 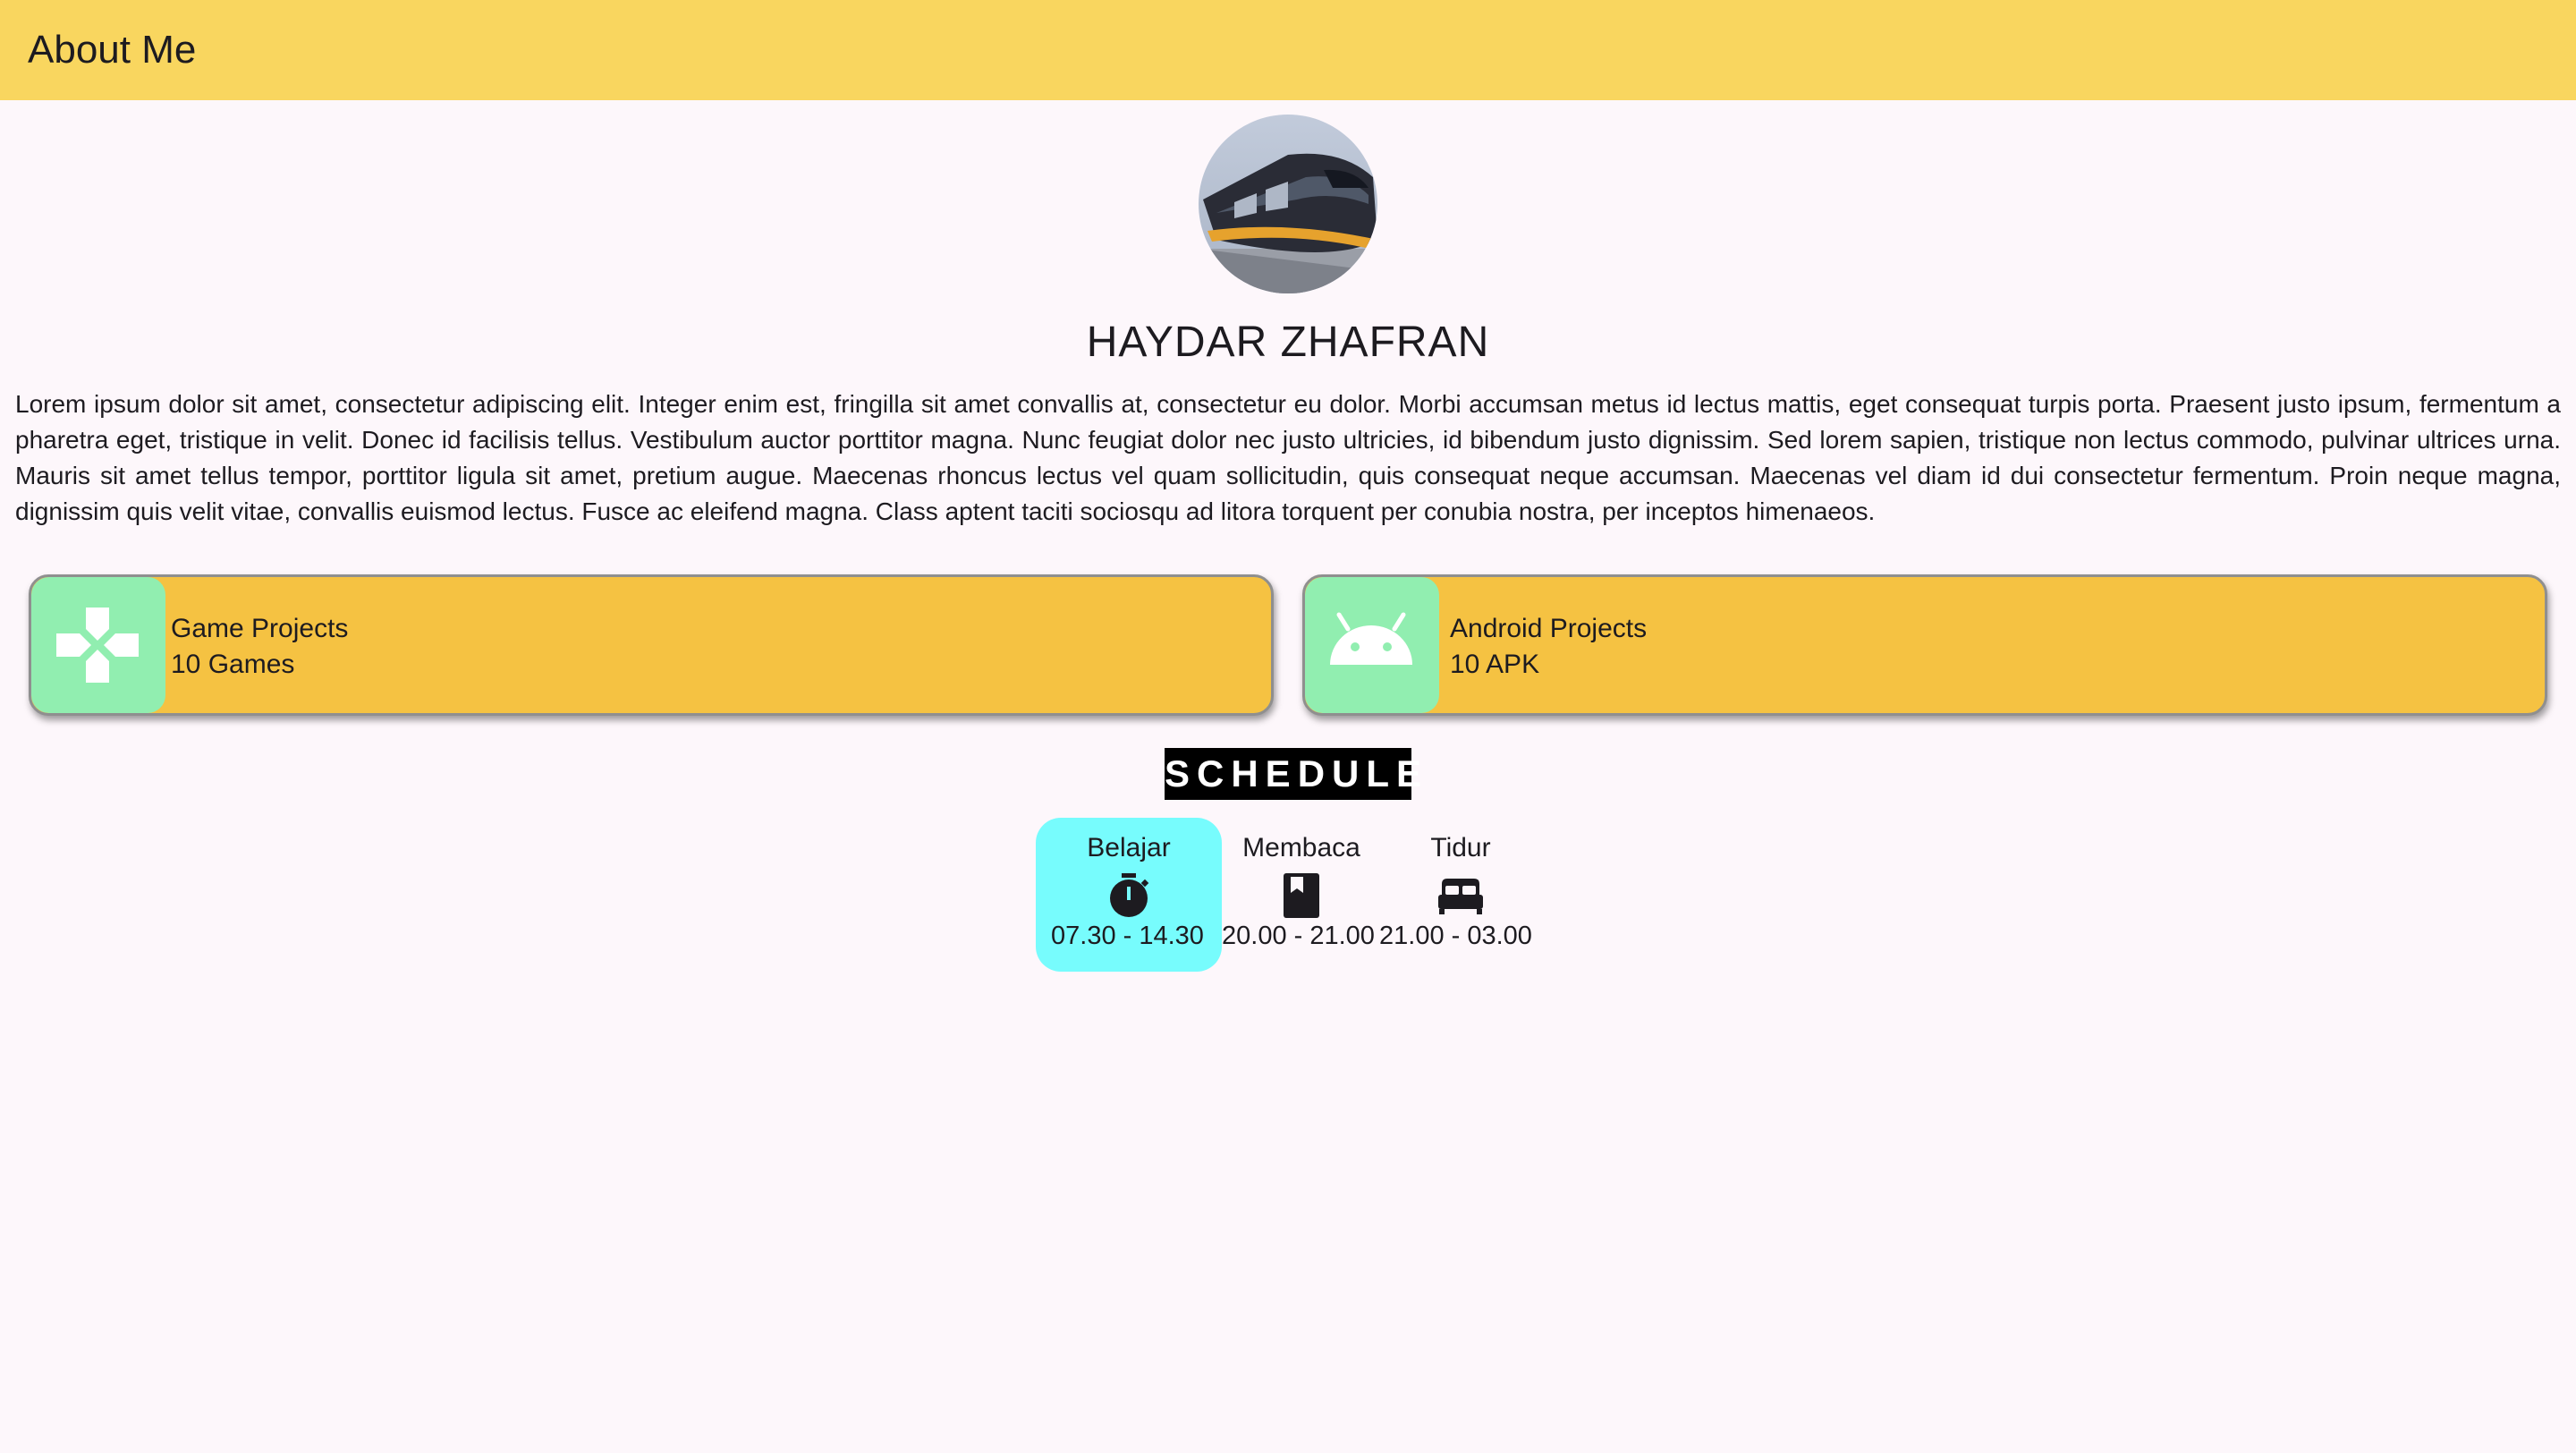 I want to click on card-title: Android Projects, so click(x=1549, y=628).